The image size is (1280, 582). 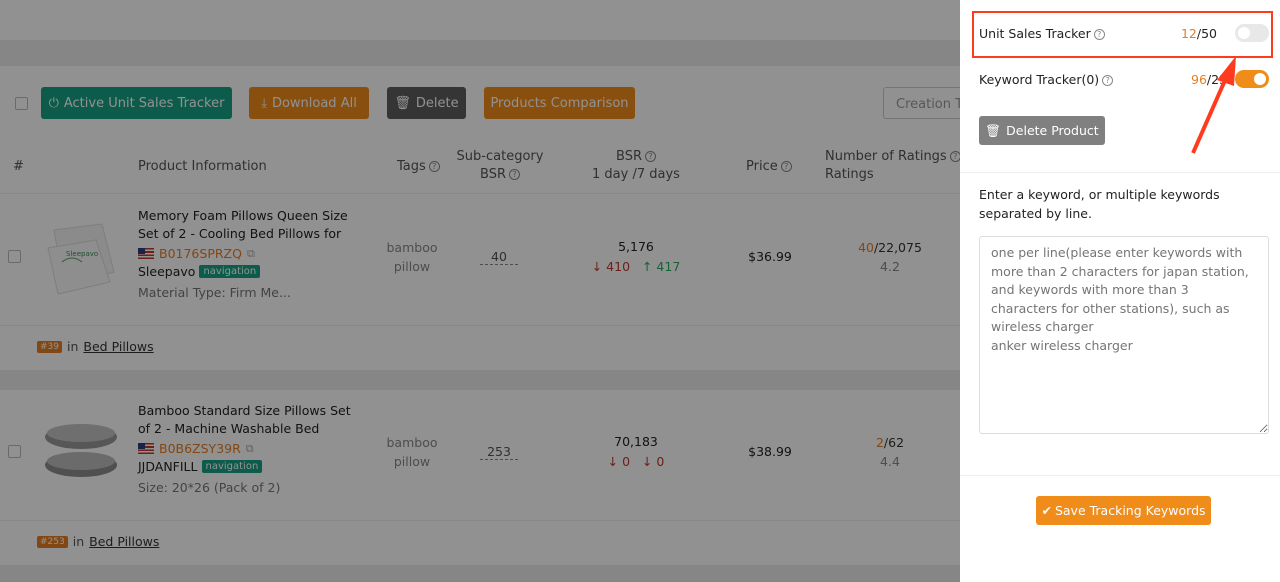 I want to click on keyword-tracker-label: Keyword Tracker(0)?, so click(x=1085, y=79).